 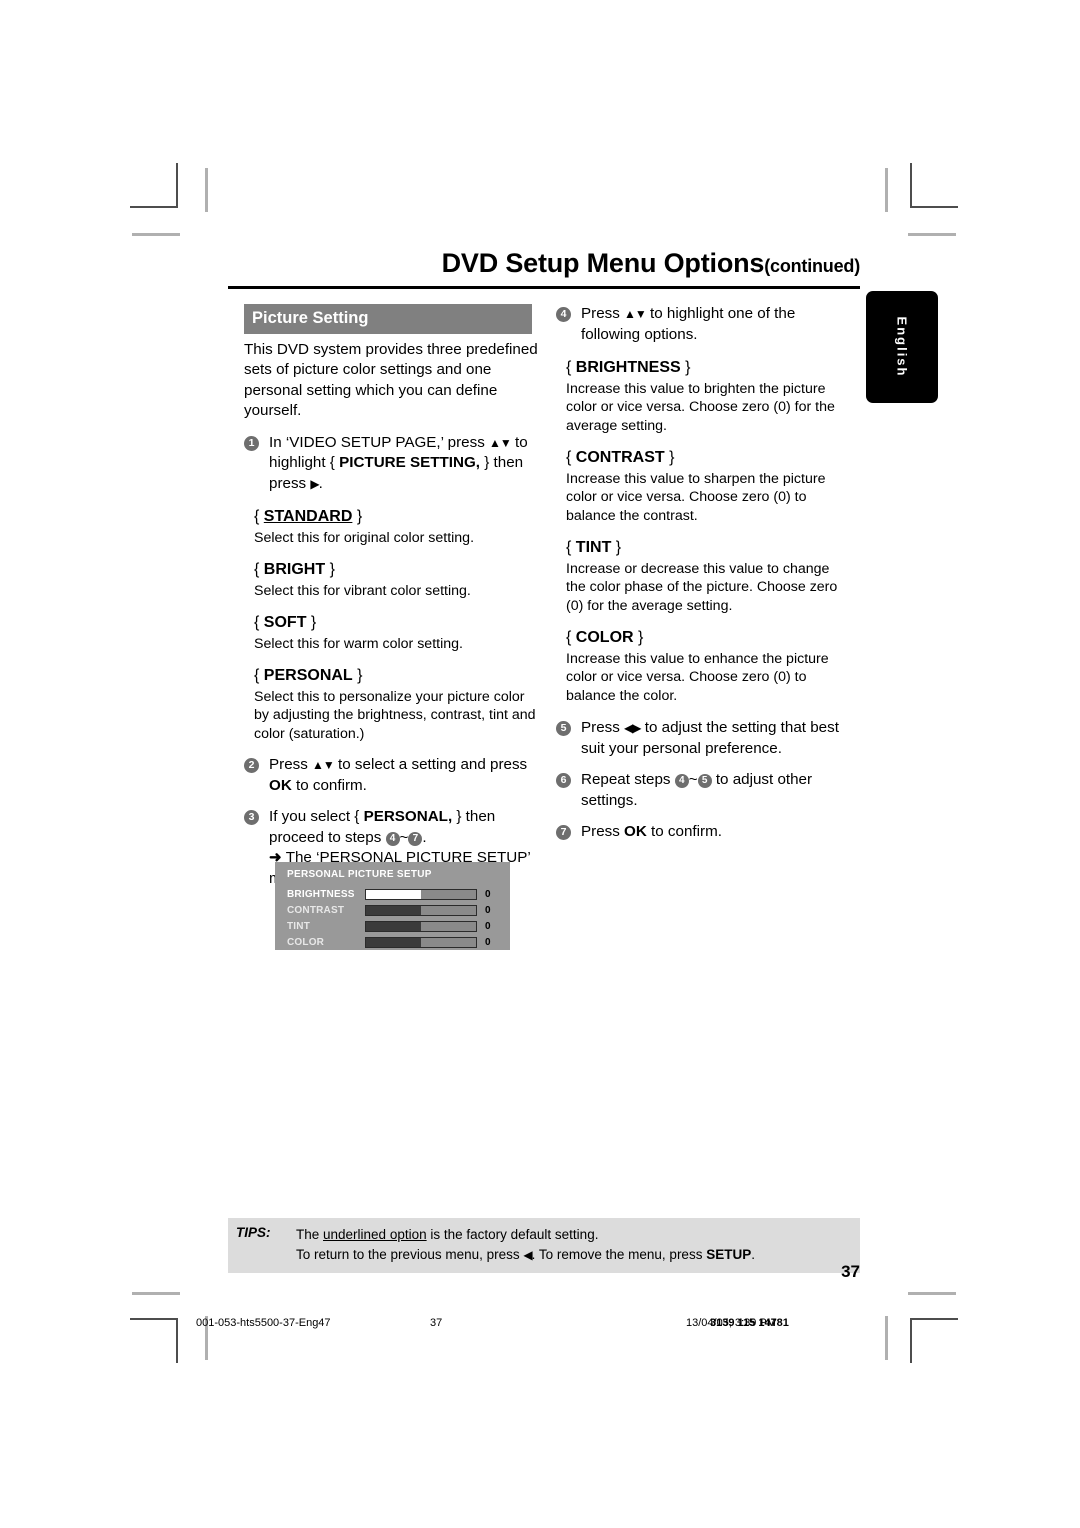 What do you see at coordinates (291, 764) in the screenshot?
I see `step-2-text-a: Press` at bounding box center [291, 764].